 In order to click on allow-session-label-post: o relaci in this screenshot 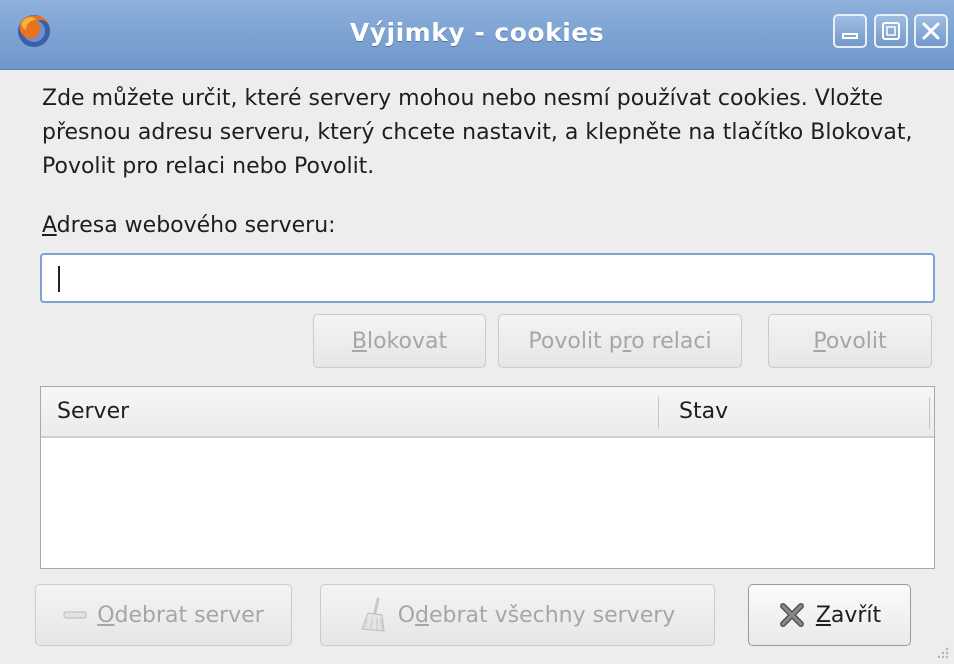, I will do `click(671, 341)`.